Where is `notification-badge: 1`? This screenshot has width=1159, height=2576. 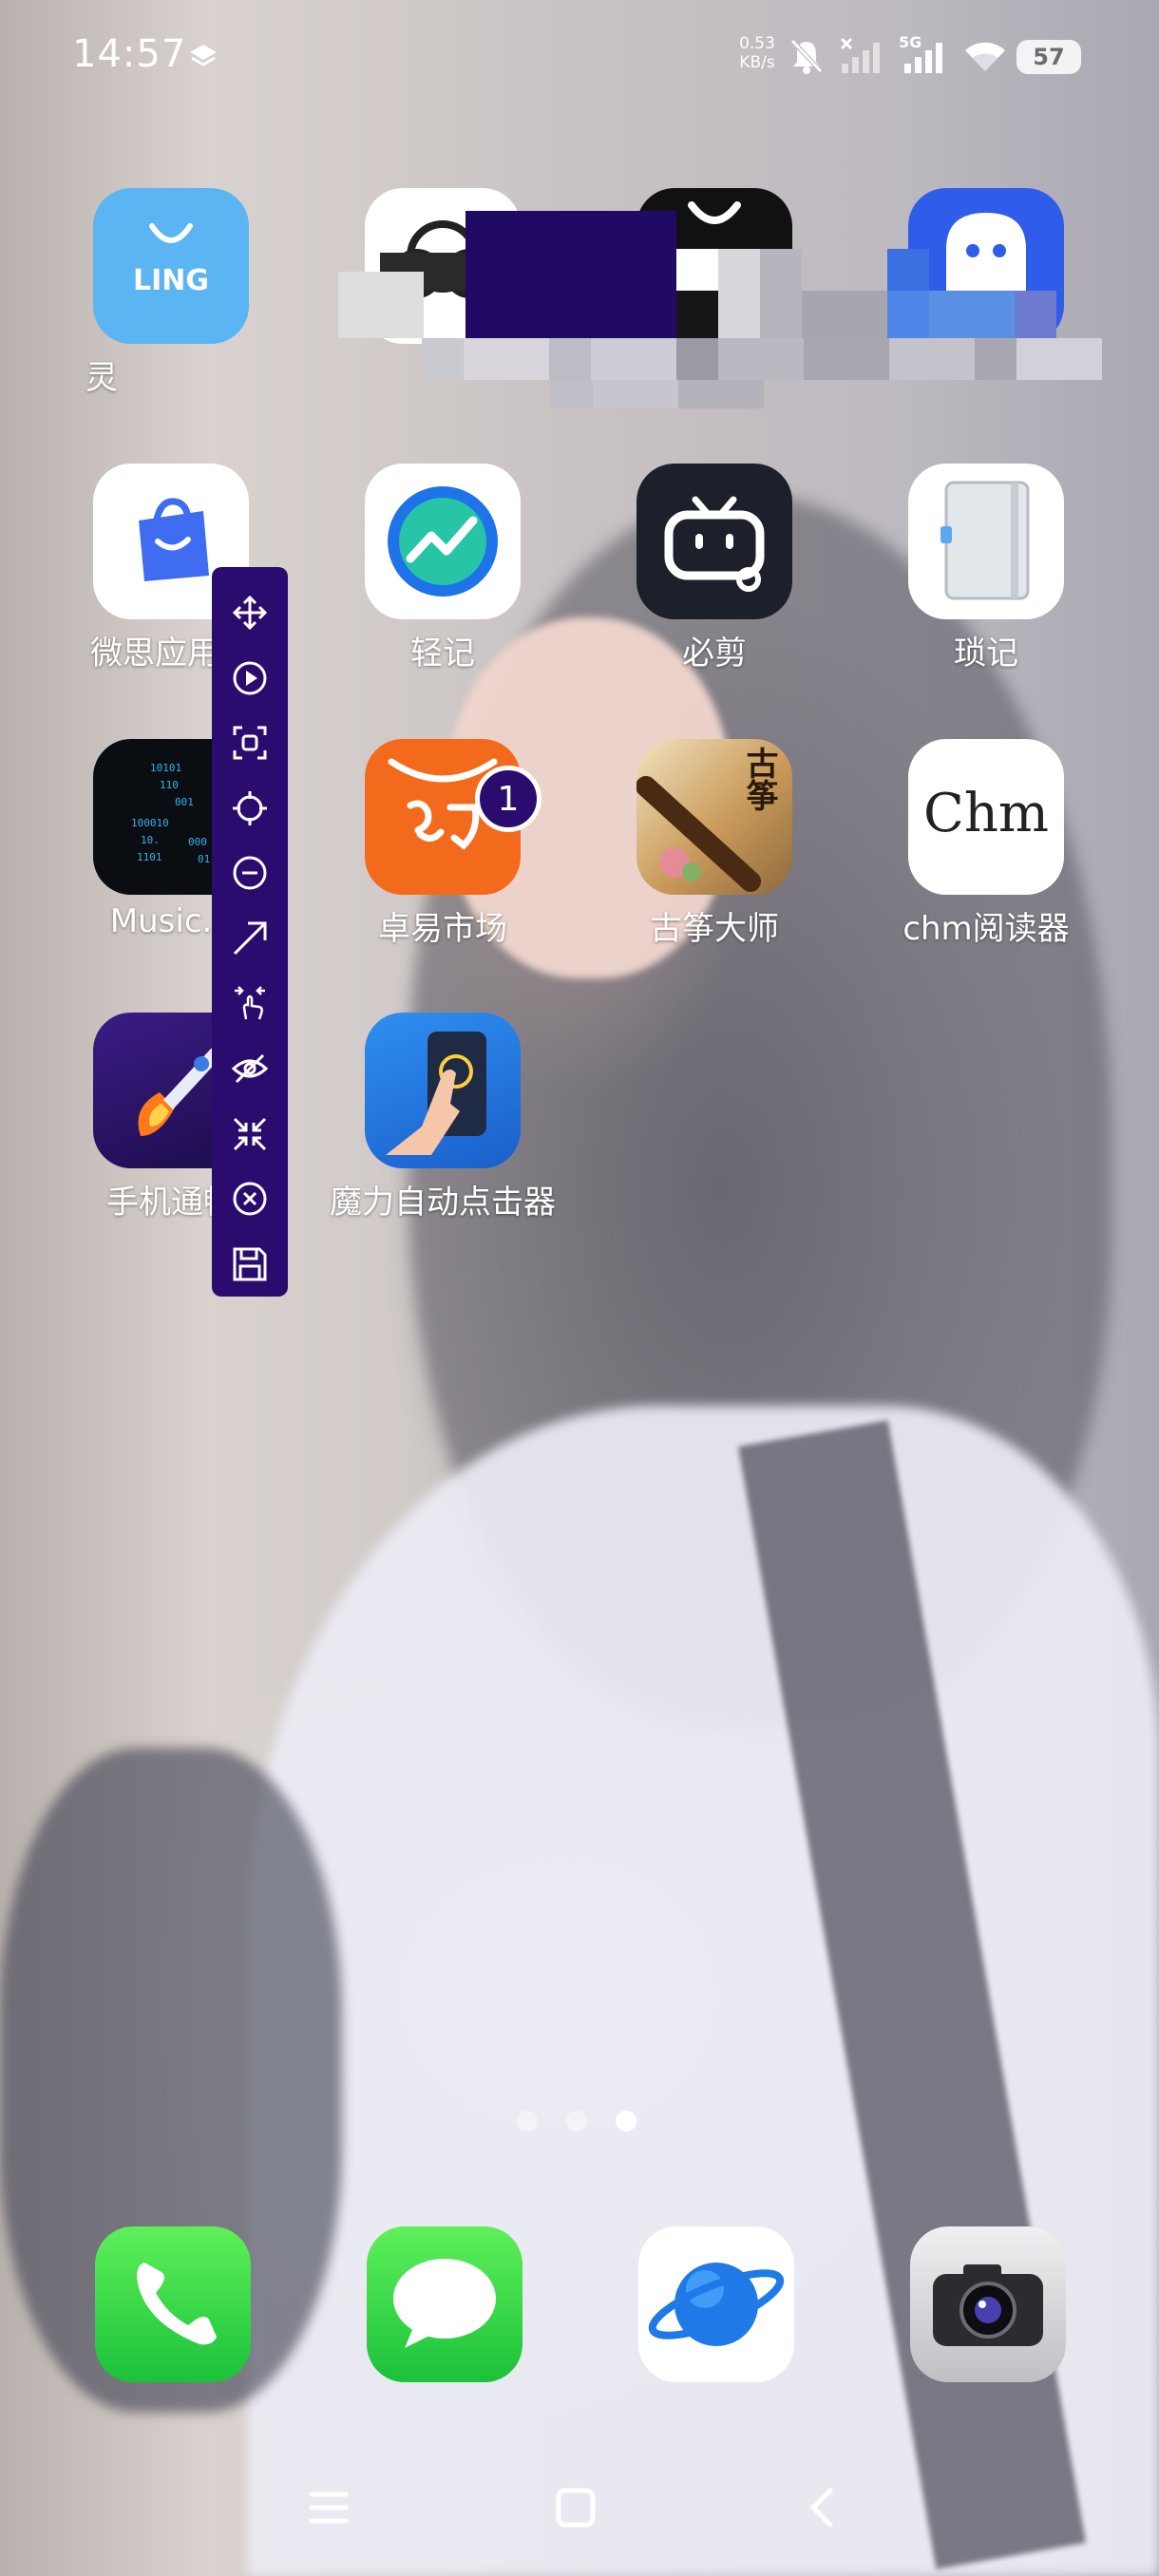 notification-badge: 1 is located at coordinates (508, 799).